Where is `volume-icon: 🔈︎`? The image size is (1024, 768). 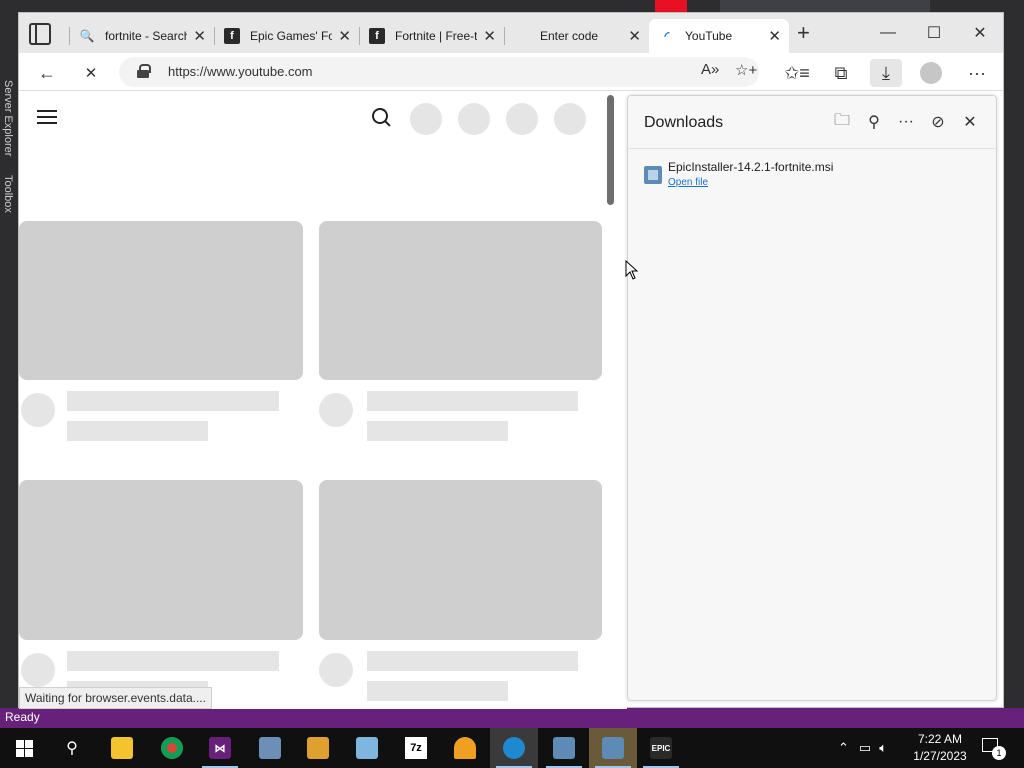 volume-icon: 🔈︎ is located at coordinates (883, 748).